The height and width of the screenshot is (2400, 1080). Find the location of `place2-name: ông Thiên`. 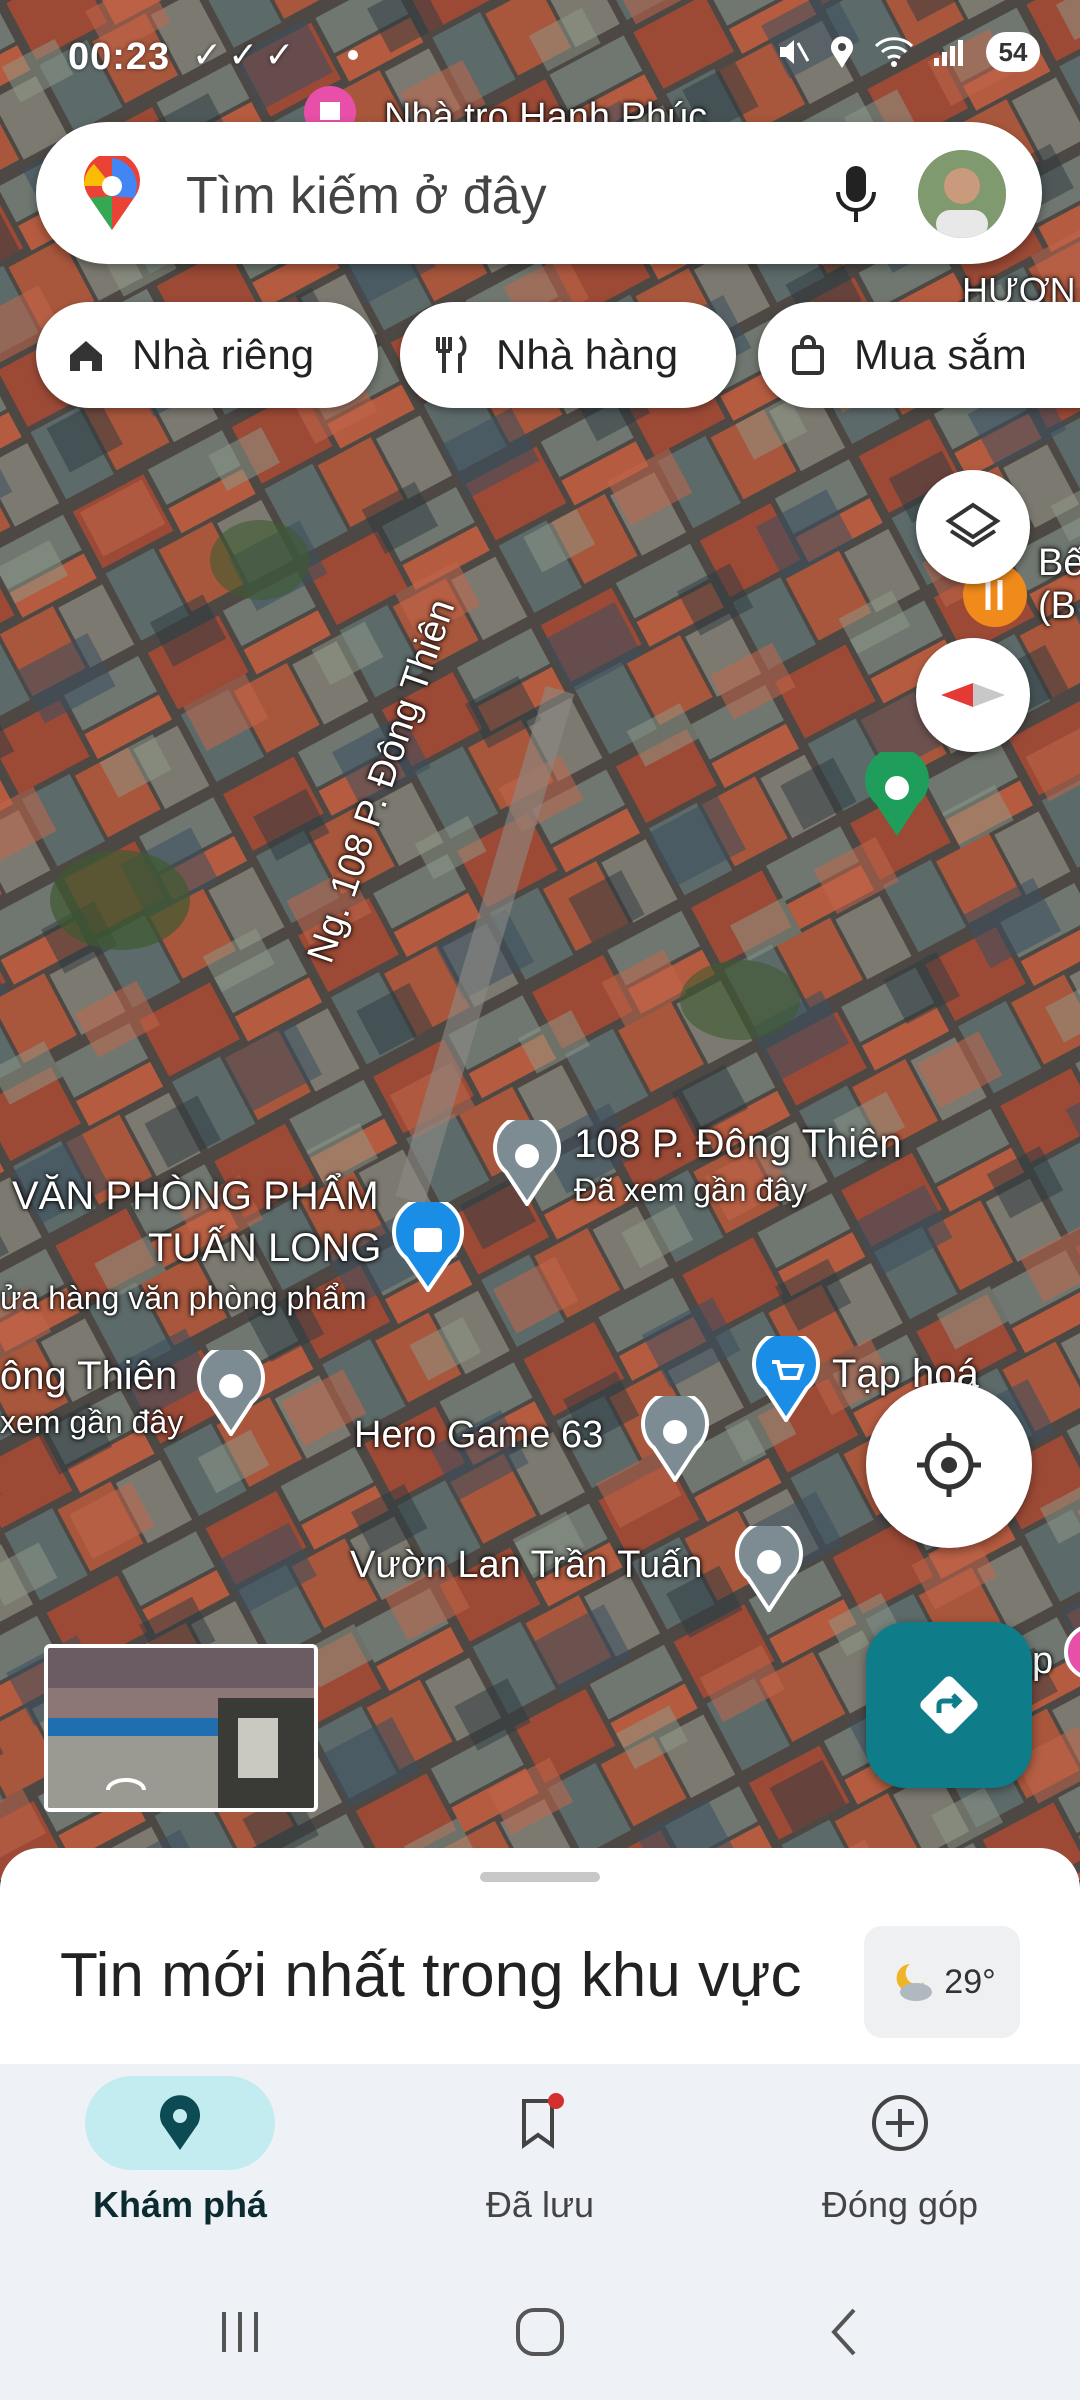

place2-name: ông Thiên is located at coordinates (88, 1376).